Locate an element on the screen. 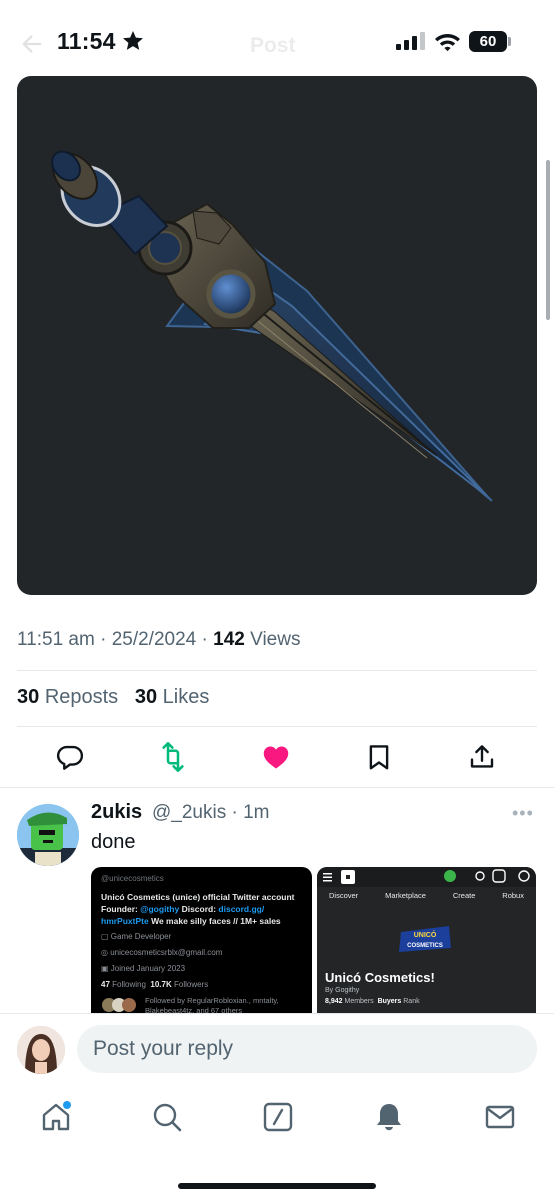 This screenshot has height=1200, width=554. reply-input: Post your reply is located at coordinates (307, 1049).